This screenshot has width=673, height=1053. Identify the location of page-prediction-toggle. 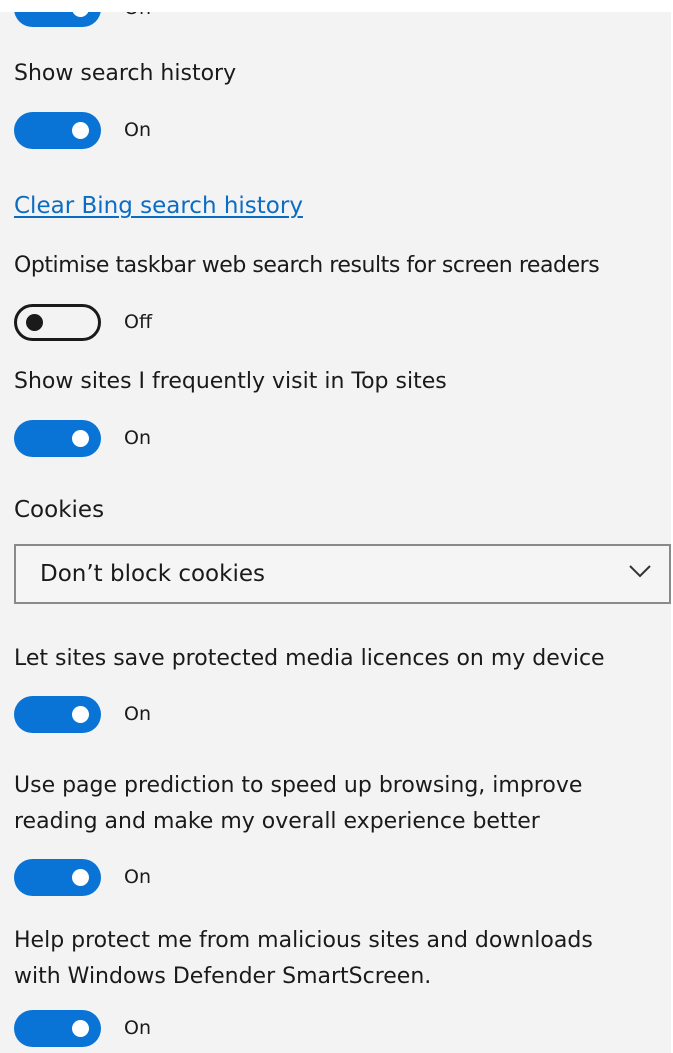
(57, 877).